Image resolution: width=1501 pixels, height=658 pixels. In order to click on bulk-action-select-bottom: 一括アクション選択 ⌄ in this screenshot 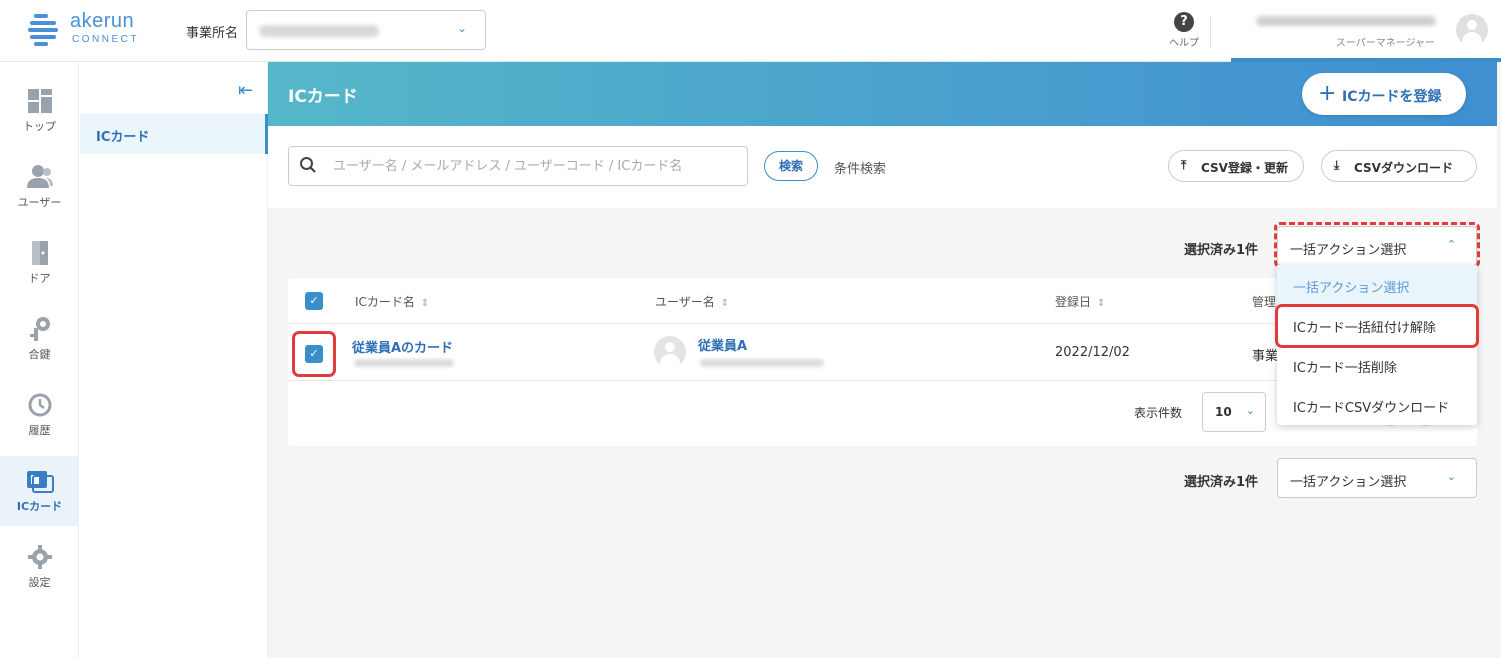, I will do `click(1377, 478)`.